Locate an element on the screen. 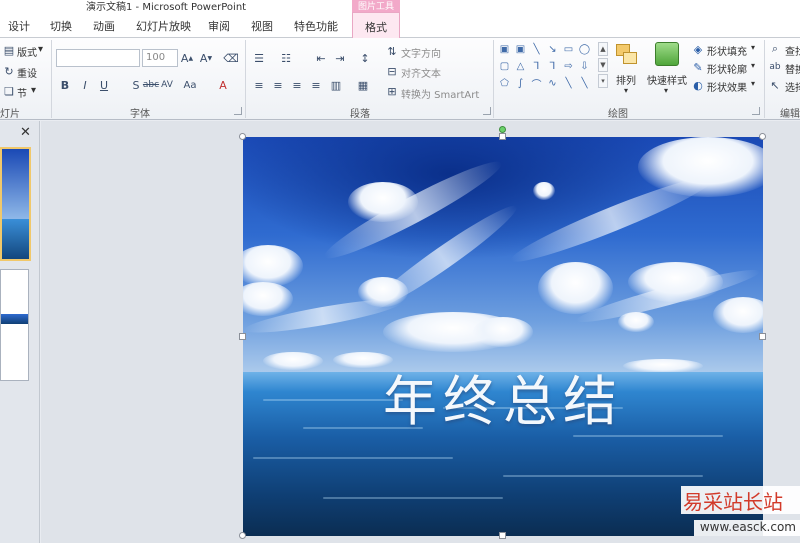 The height and width of the screenshot is (543, 800). distributed-icon: ▥ is located at coordinates (336, 85).